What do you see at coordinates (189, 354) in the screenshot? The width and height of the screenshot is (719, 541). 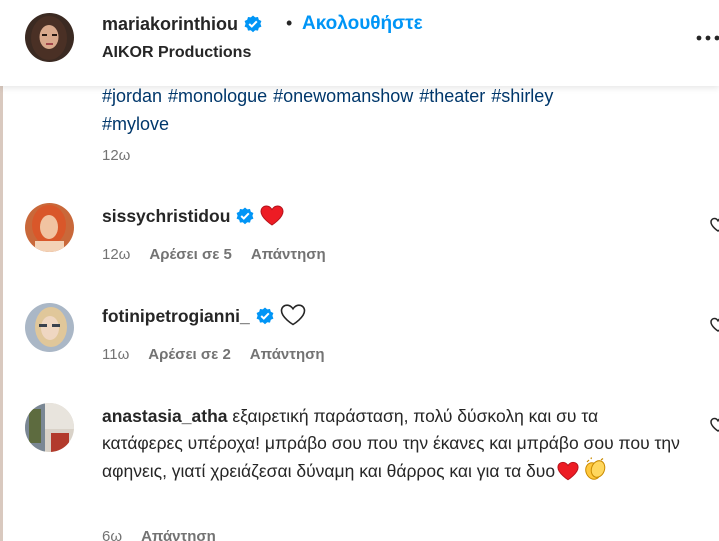 I see `likes-count-button: Αρέσει σε 2` at bounding box center [189, 354].